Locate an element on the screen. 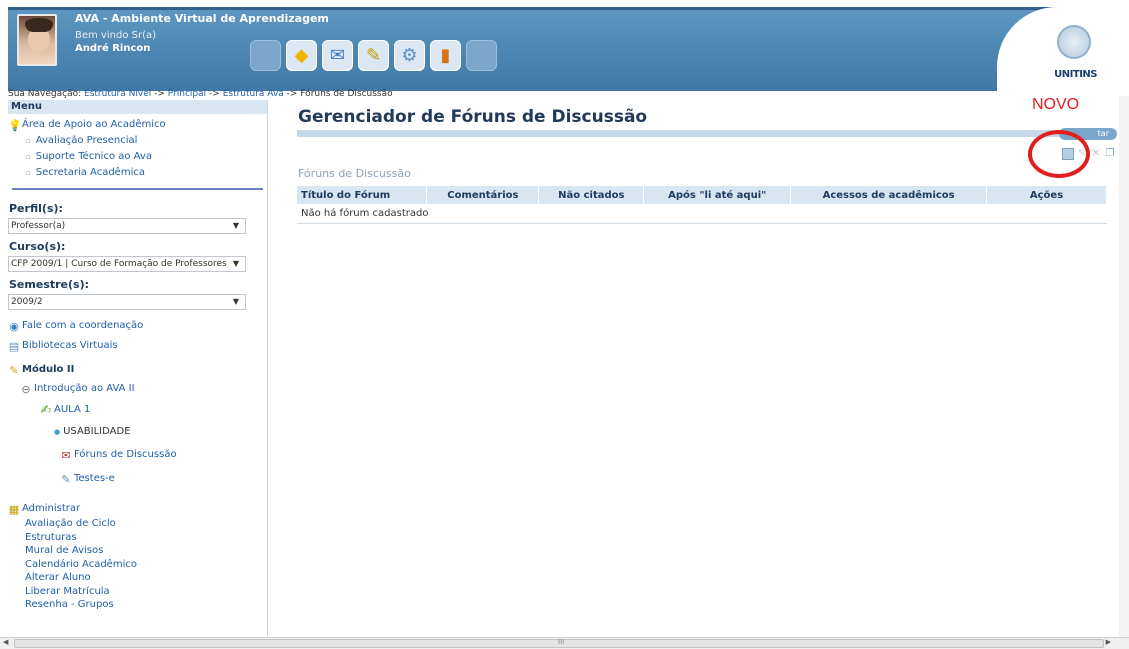 The image size is (1129, 649). admin-icon: ▦ is located at coordinates (14, 509).